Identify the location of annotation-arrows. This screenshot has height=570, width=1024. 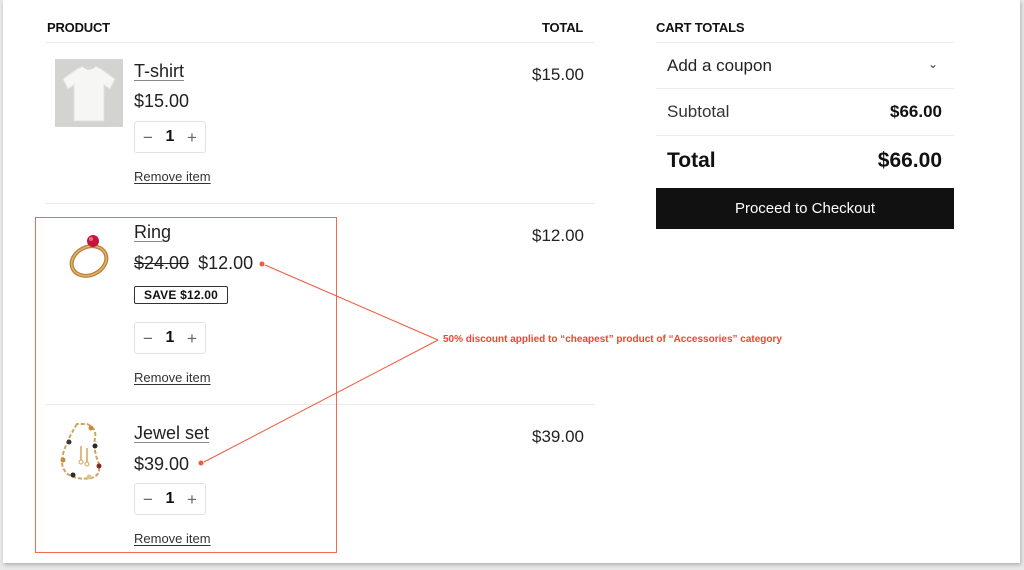
(318, 363).